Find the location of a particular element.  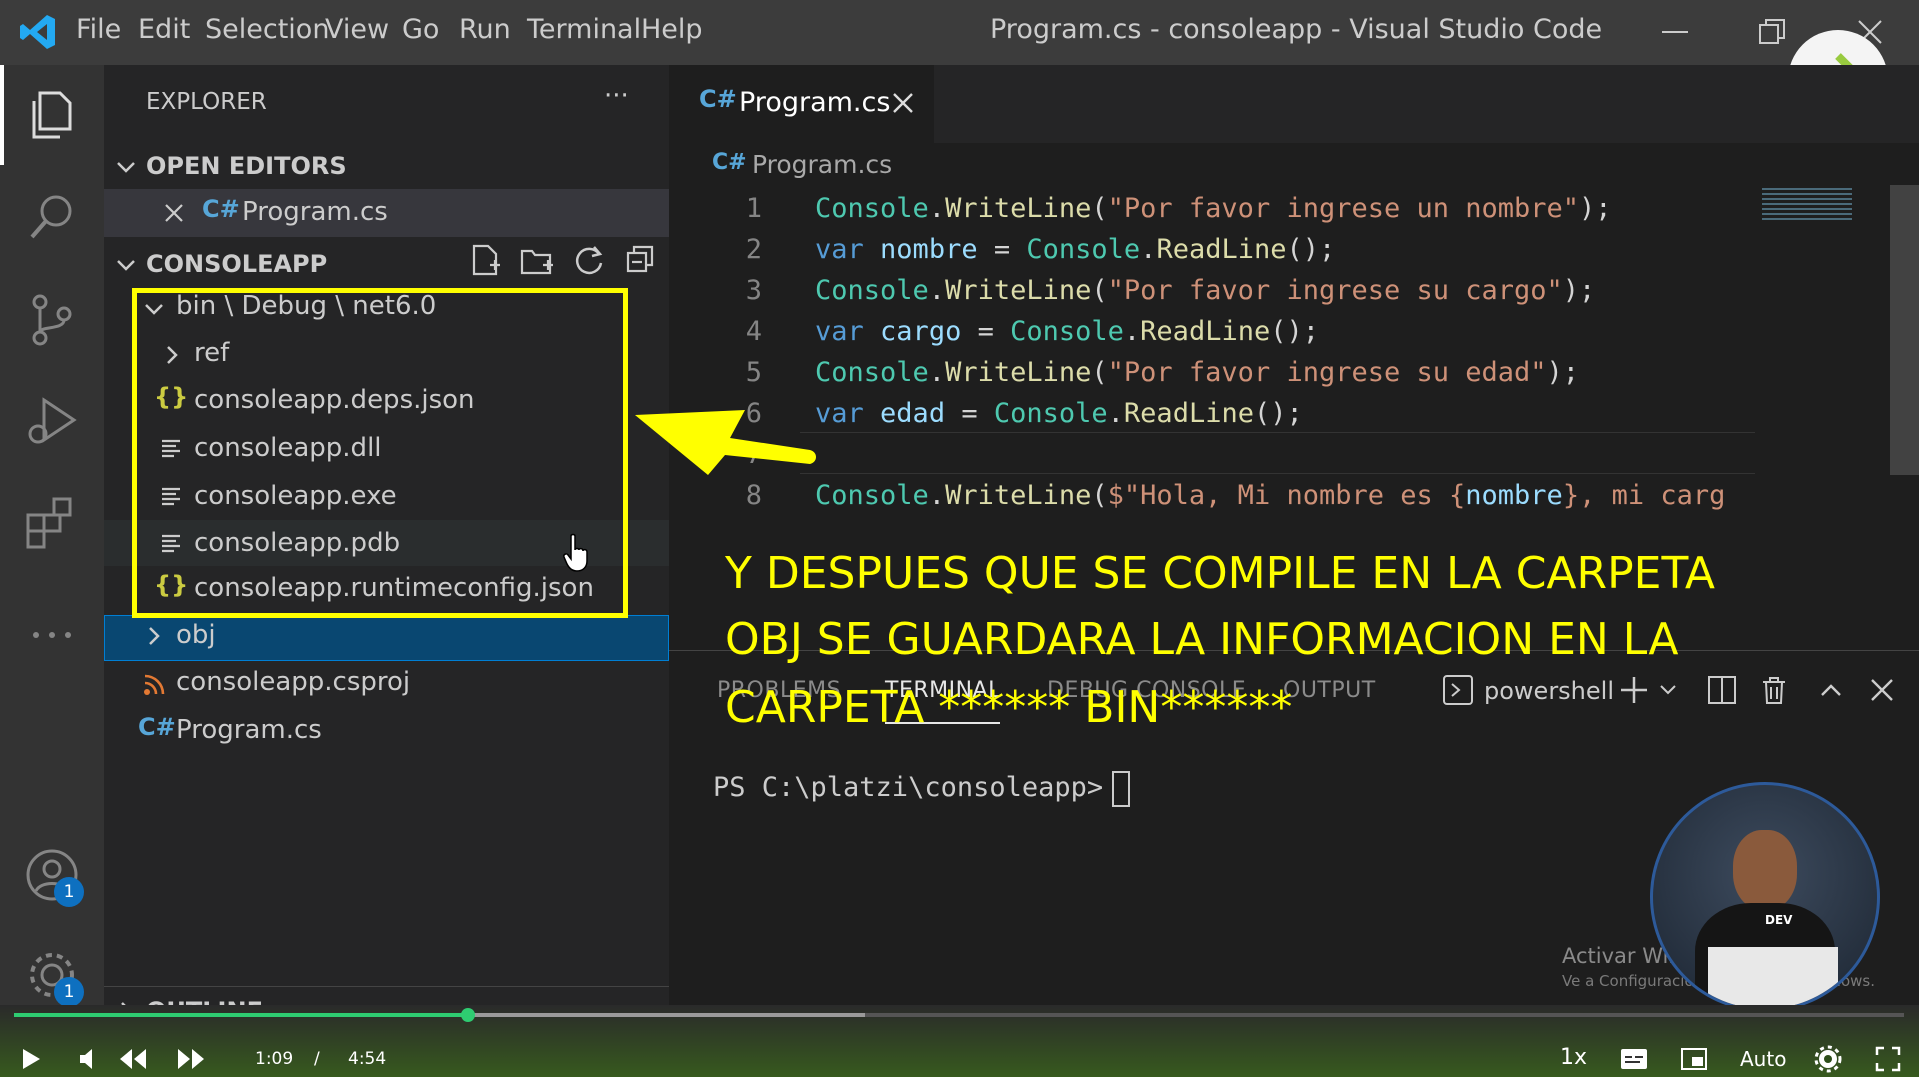

progress-bar is located at coordinates (241, 1015).